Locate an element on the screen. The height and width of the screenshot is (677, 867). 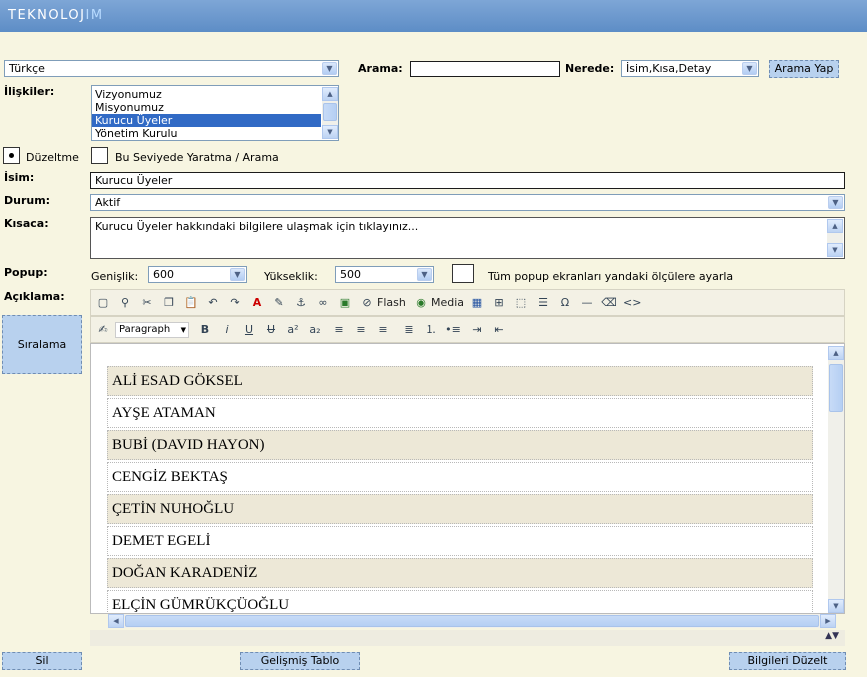
popup-all-checkbox is located at coordinates (463, 273).